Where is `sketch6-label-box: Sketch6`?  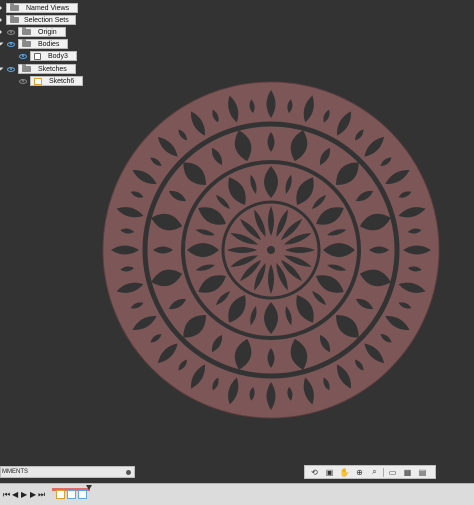 sketch6-label-box: Sketch6 is located at coordinates (57, 81).